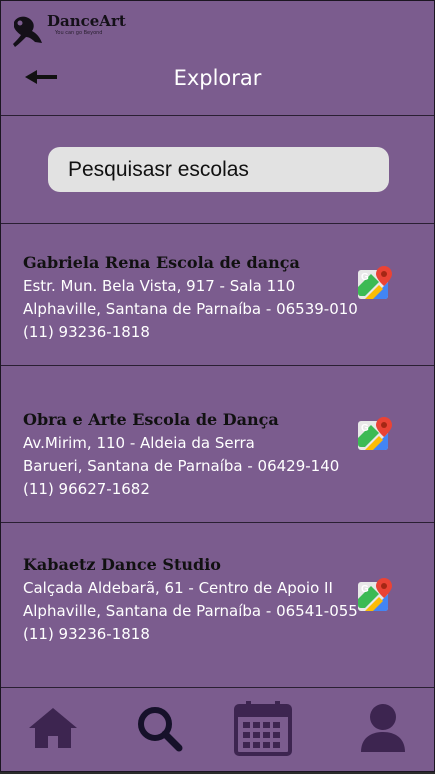 Image resolution: width=435 pixels, height=774 pixels. I want to click on divider, so click(217, 115).